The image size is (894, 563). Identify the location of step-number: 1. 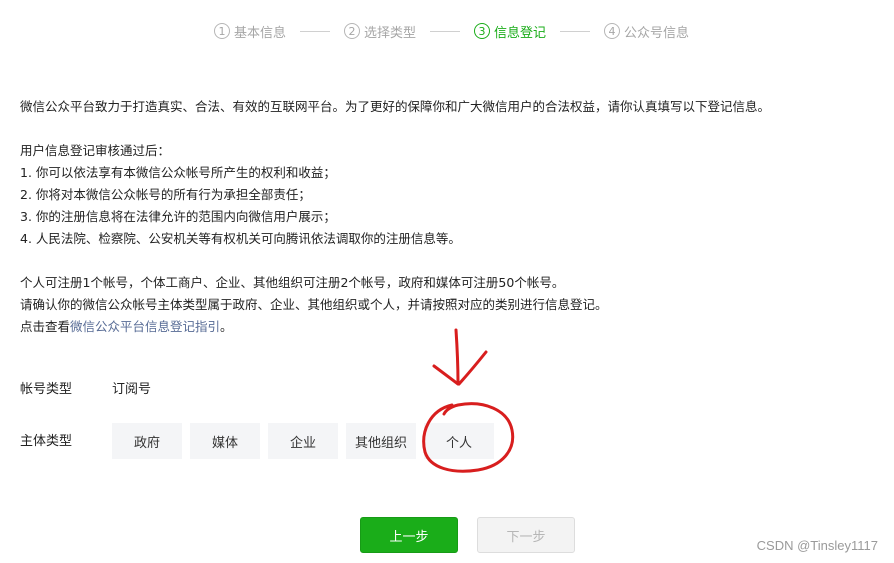
(222, 31).